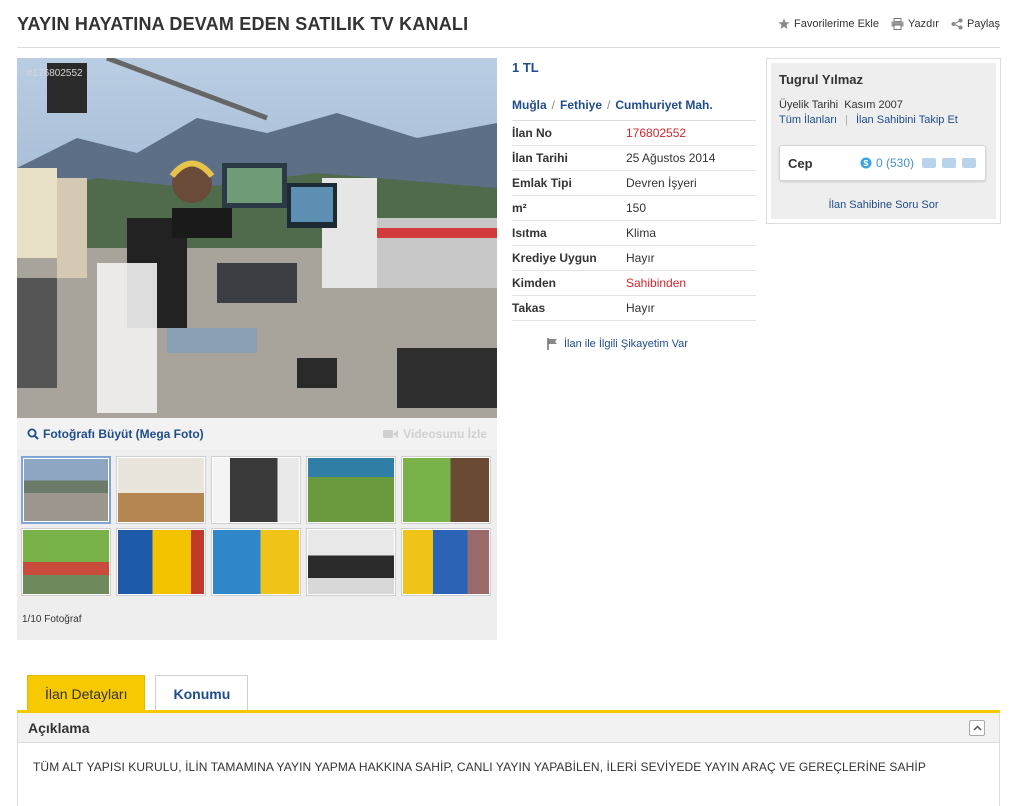  I want to click on follow-seller-link: İlan Sahibini Takip Et, so click(907, 120).